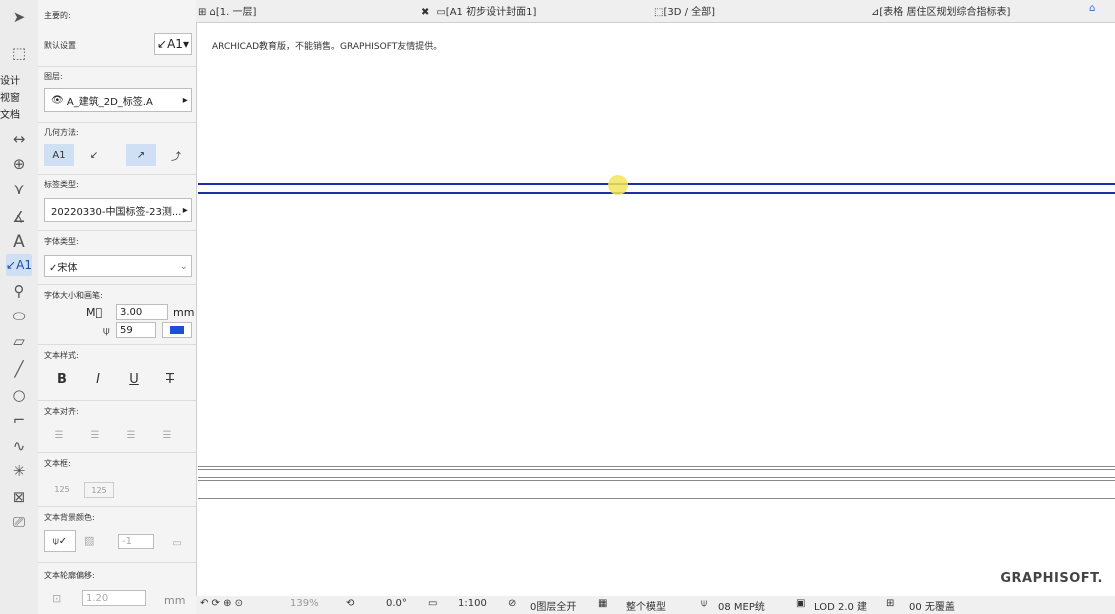  Describe the element at coordinates (106, 330) in the screenshot. I see `pen-icon: ⍦` at that location.